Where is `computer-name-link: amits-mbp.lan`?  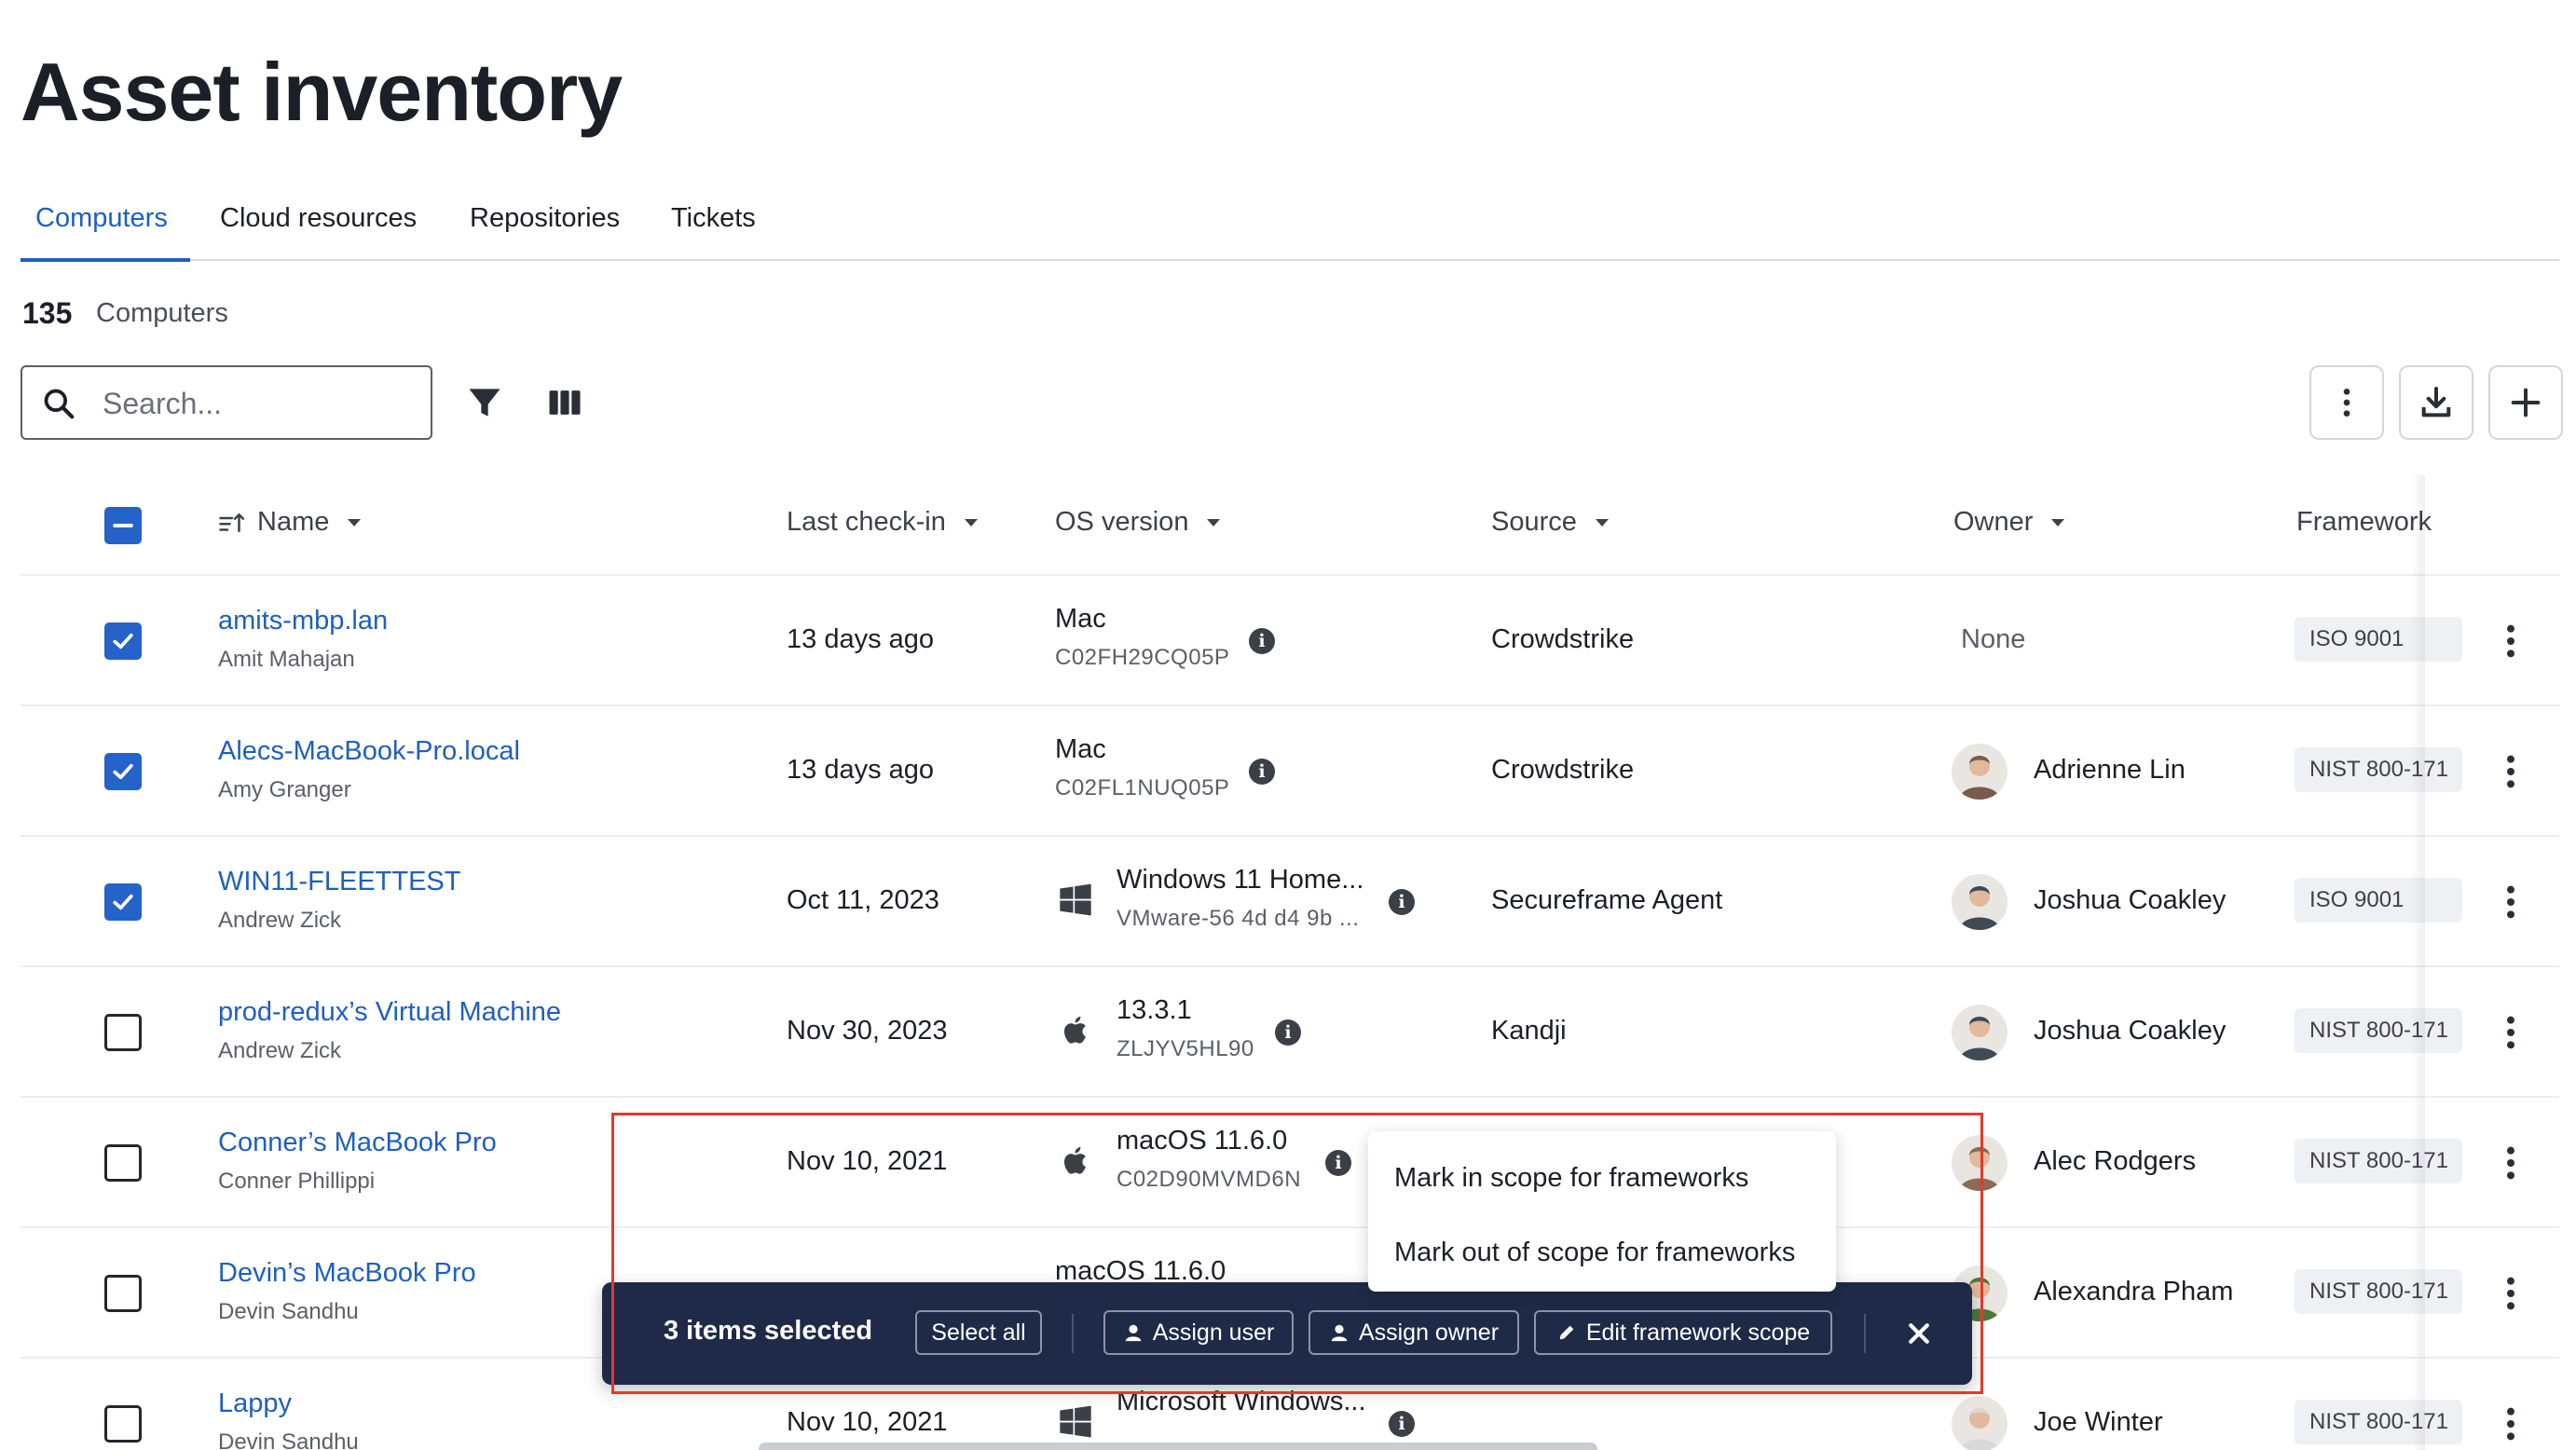 computer-name-link: amits-mbp.lan is located at coordinates (303, 621).